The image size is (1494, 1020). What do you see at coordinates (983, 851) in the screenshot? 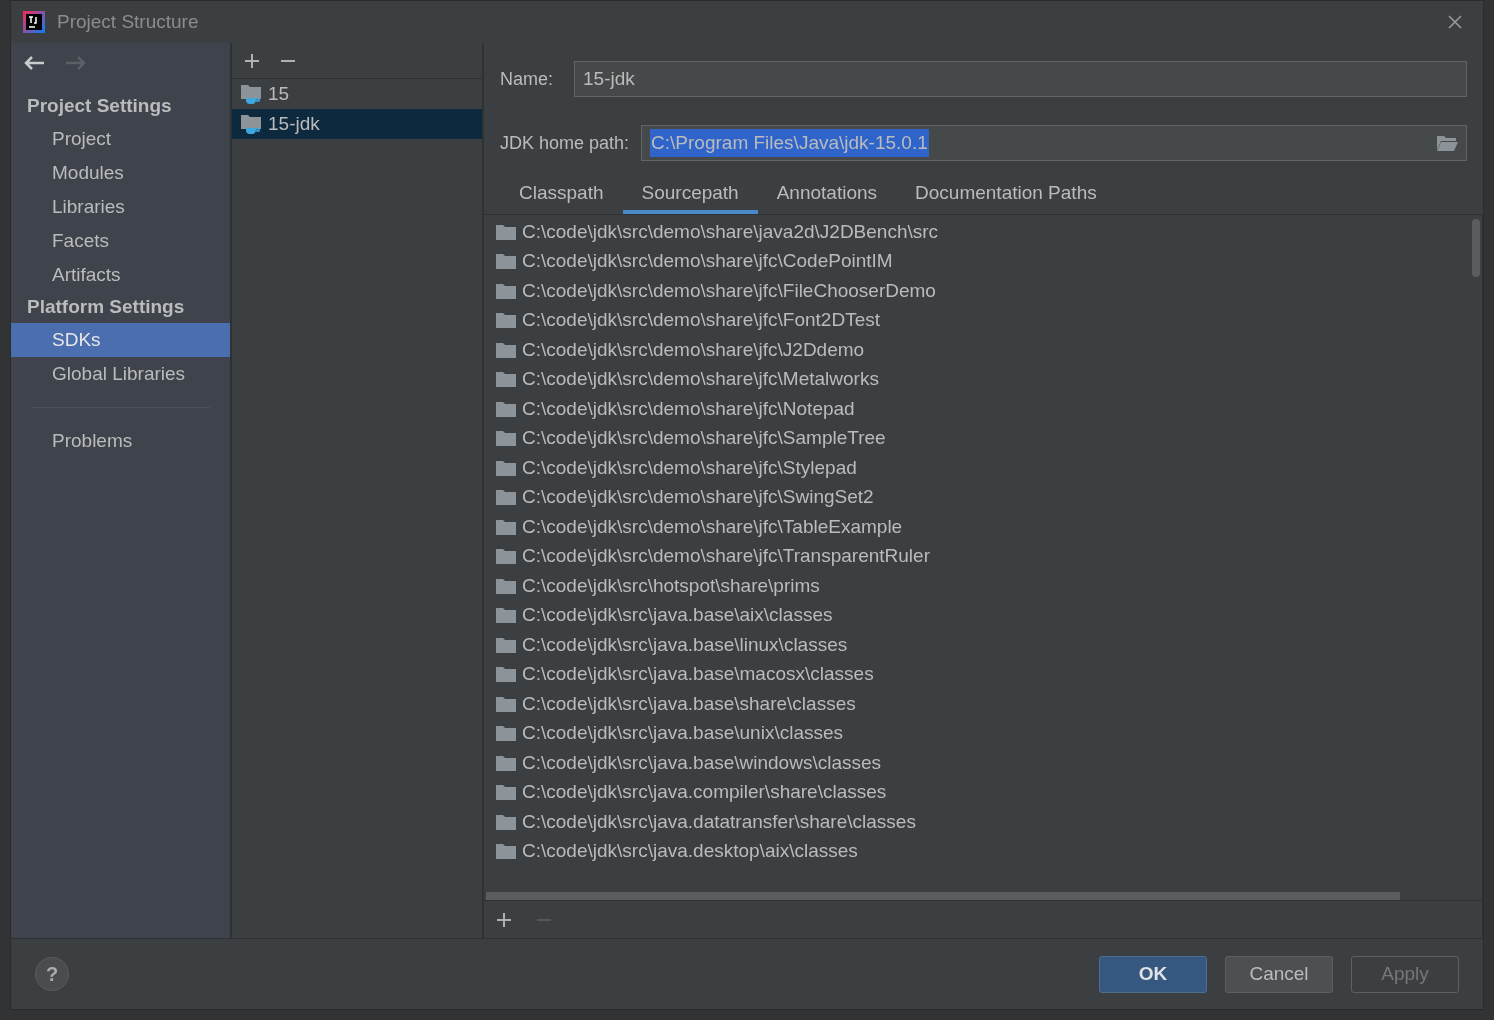
I see `path-list-item: C:\code\jdk\src\java.desktop\aix\classes` at bounding box center [983, 851].